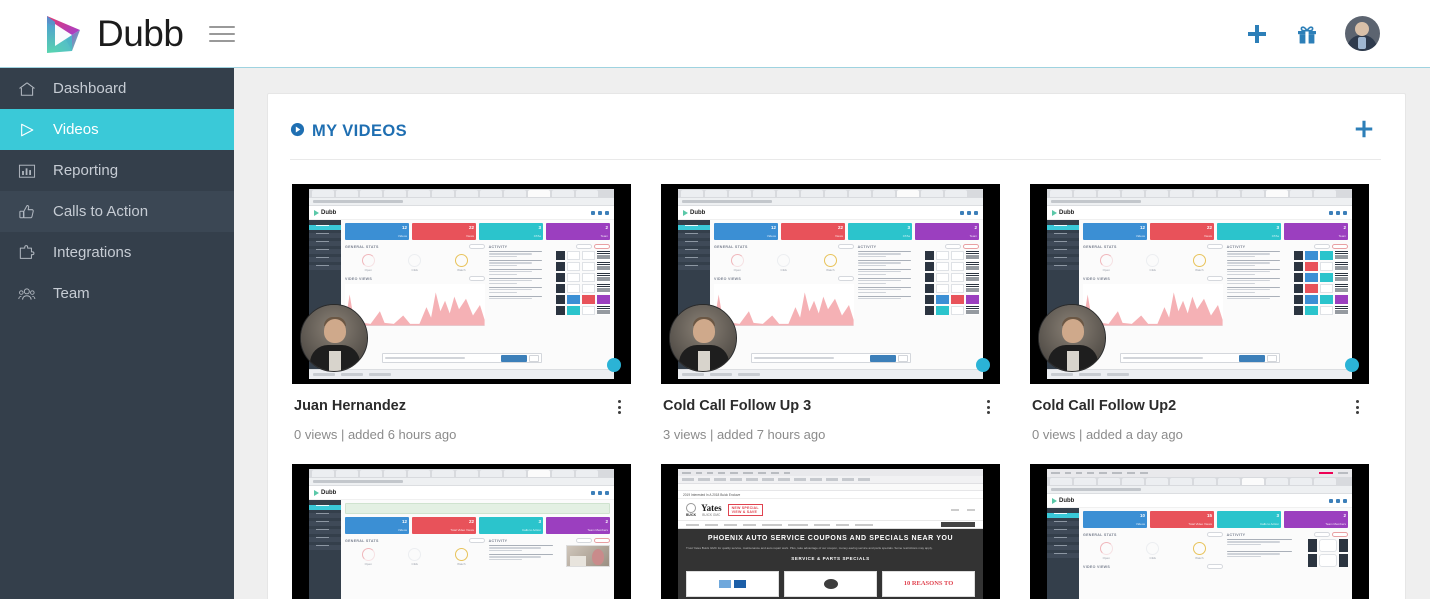 The width and height of the screenshot is (1430, 599). Describe the element at coordinates (31, 294) in the screenshot. I see `people-icon` at that location.